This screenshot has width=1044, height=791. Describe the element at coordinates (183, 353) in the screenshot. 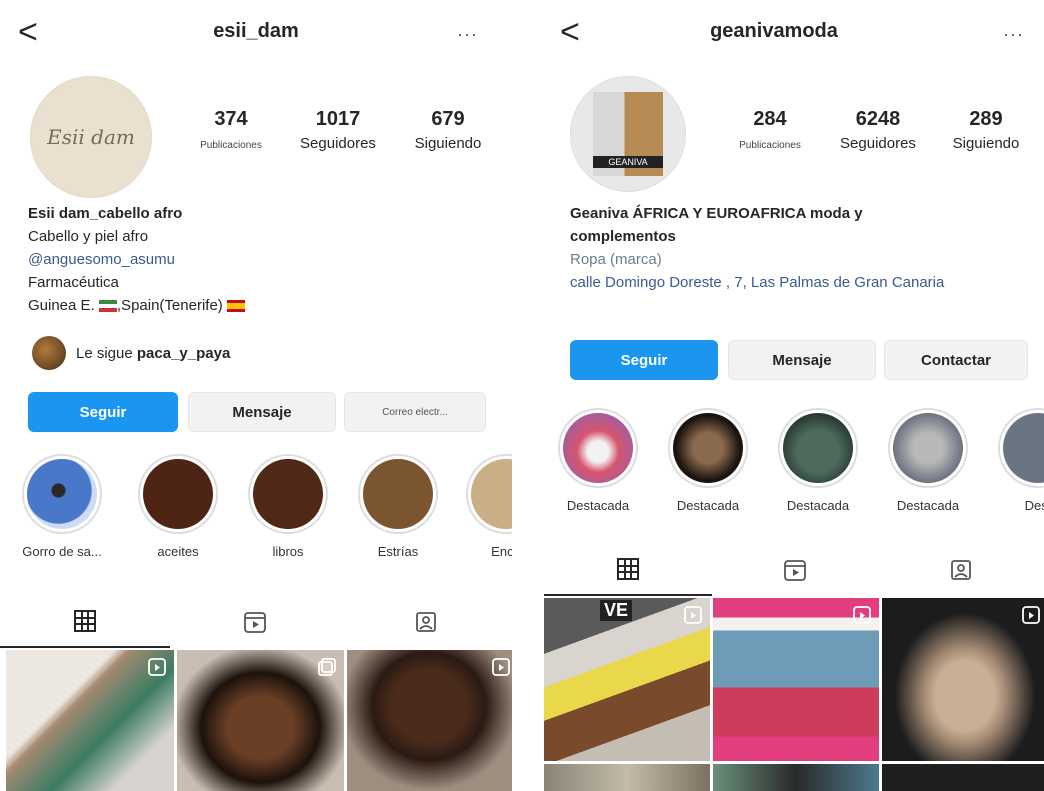

I see `followed-by-user: paca_y_paya` at that location.